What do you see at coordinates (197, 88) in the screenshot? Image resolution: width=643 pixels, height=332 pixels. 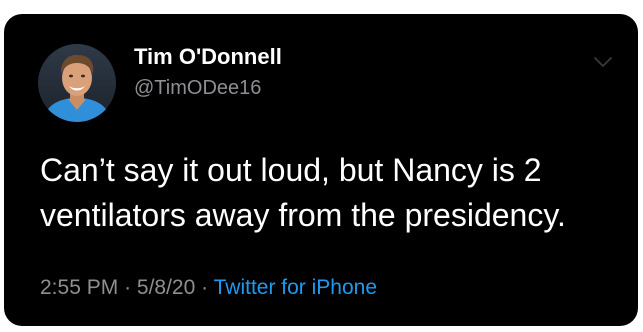 I see `author-handle: @TimODee16` at bounding box center [197, 88].